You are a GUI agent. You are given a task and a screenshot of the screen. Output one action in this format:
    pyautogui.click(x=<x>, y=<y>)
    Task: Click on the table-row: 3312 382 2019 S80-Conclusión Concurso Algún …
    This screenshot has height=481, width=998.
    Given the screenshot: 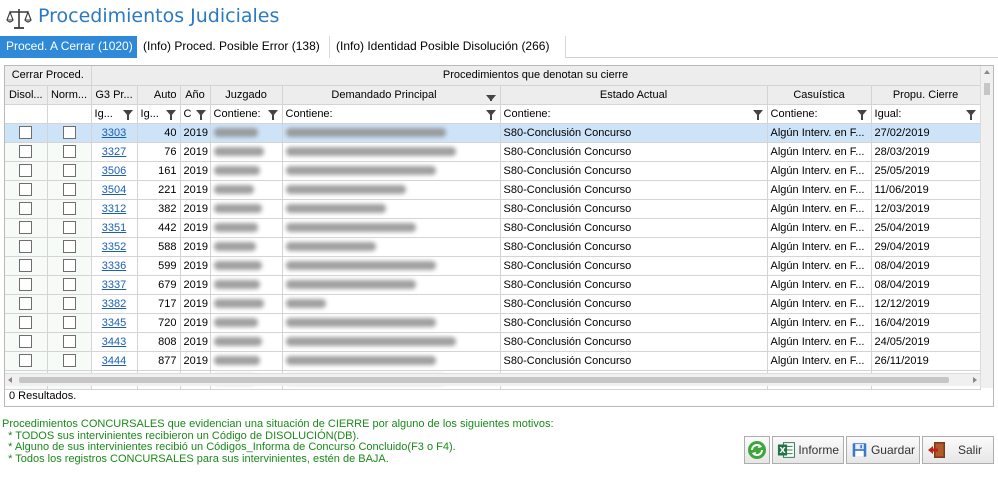 What is the action you would take?
    pyautogui.click(x=493, y=209)
    